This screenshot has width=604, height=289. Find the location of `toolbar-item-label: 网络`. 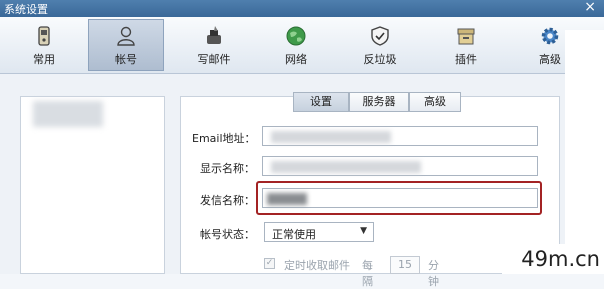

toolbar-item-label: 网络 is located at coordinates (296, 59).